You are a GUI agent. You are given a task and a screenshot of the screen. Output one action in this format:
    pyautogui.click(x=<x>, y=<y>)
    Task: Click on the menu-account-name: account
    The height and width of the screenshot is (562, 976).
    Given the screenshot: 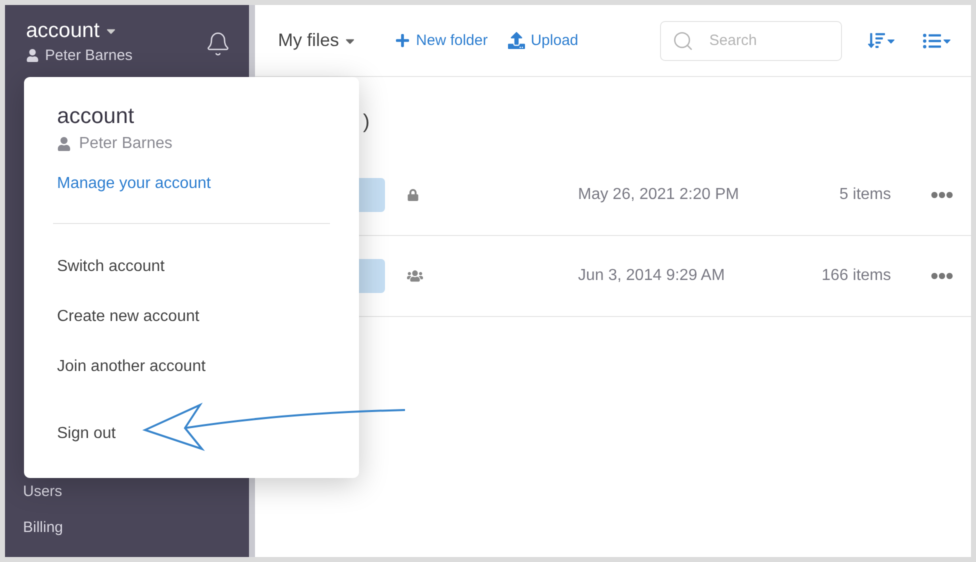 What is the action you would take?
    pyautogui.click(x=96, y=116)
    